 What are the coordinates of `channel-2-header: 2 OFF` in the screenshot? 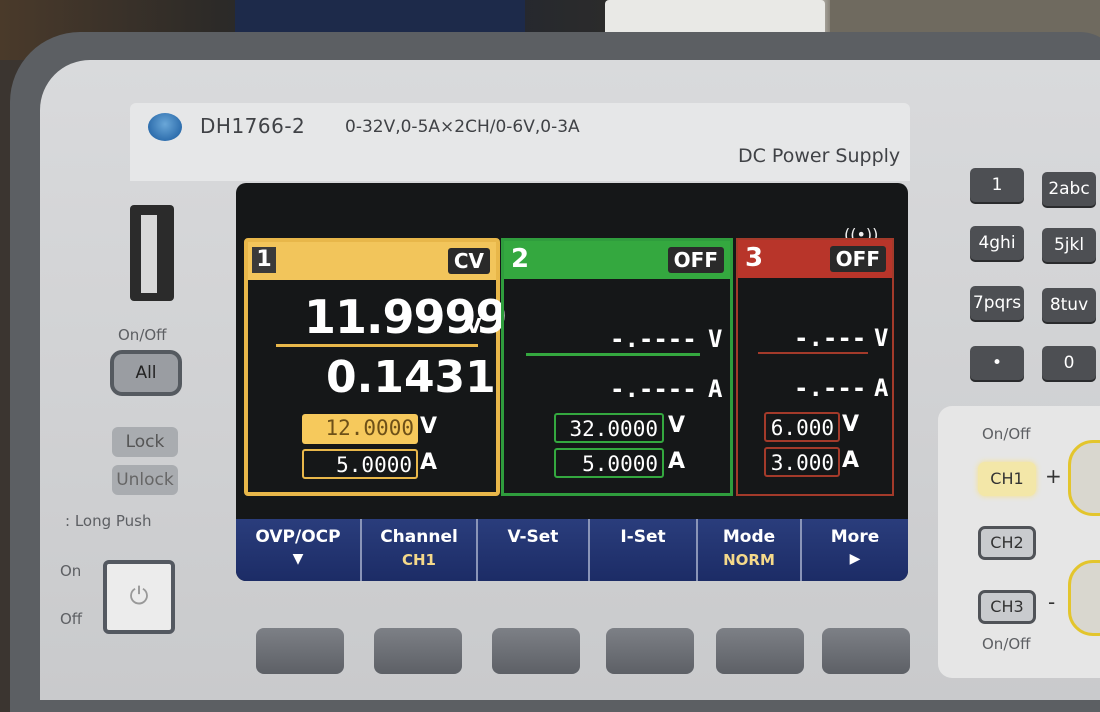 It's located at (617, 260).